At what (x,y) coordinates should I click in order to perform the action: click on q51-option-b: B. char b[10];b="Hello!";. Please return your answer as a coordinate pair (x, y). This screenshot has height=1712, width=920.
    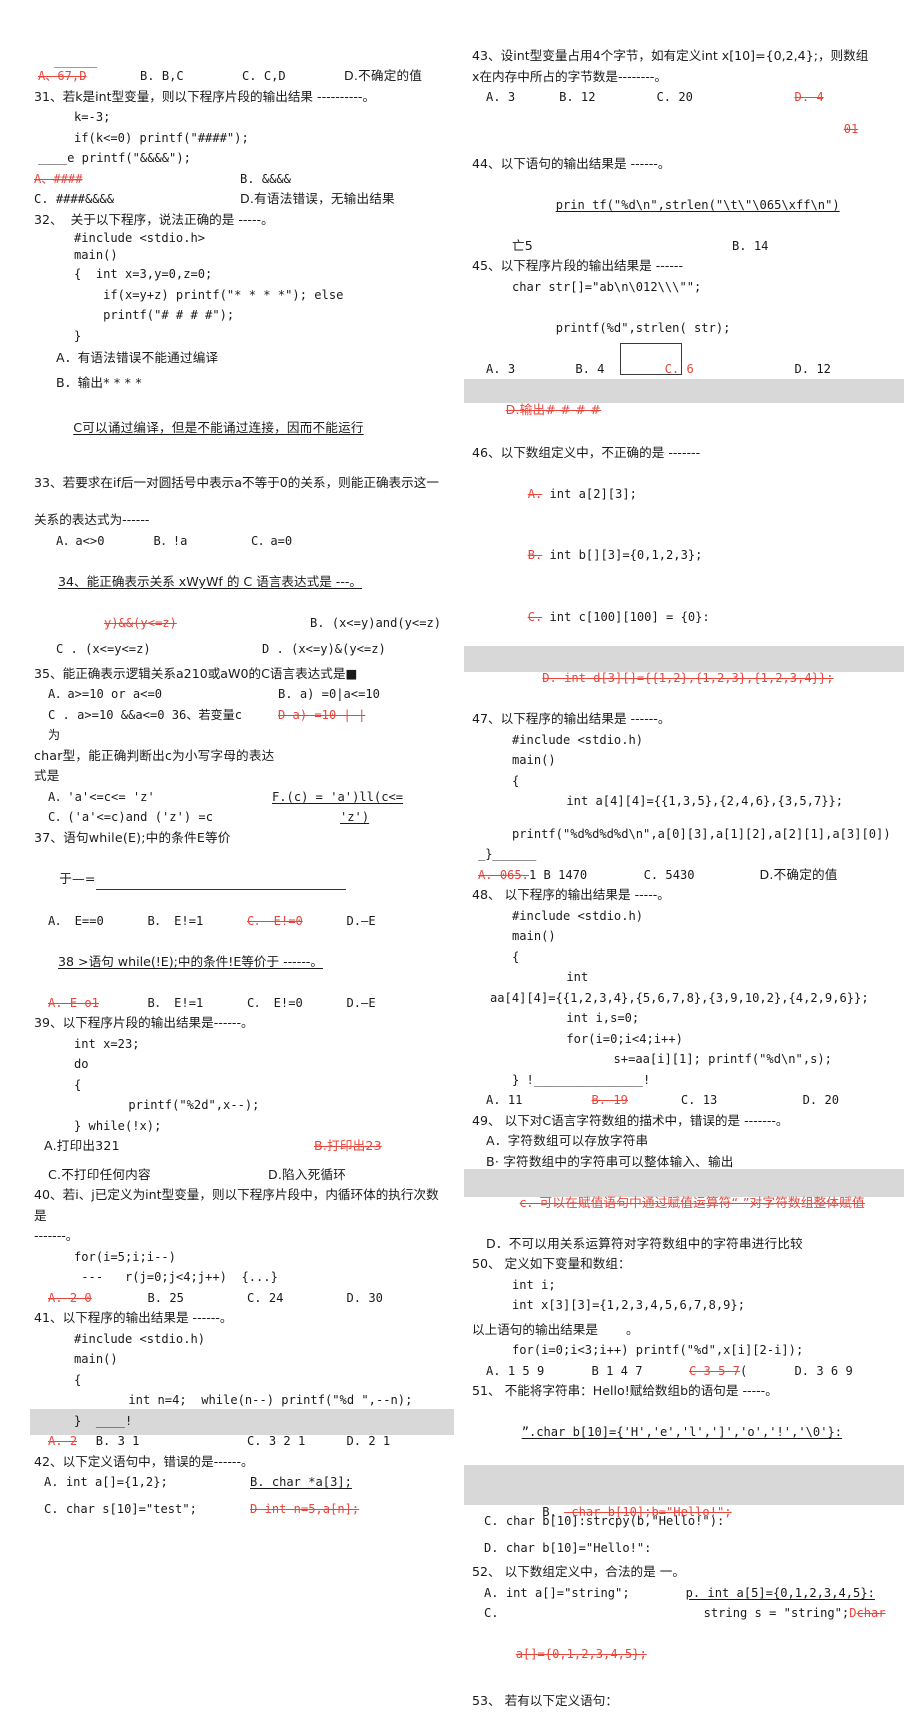
    Looking at the image, I should click on (682, 1503).